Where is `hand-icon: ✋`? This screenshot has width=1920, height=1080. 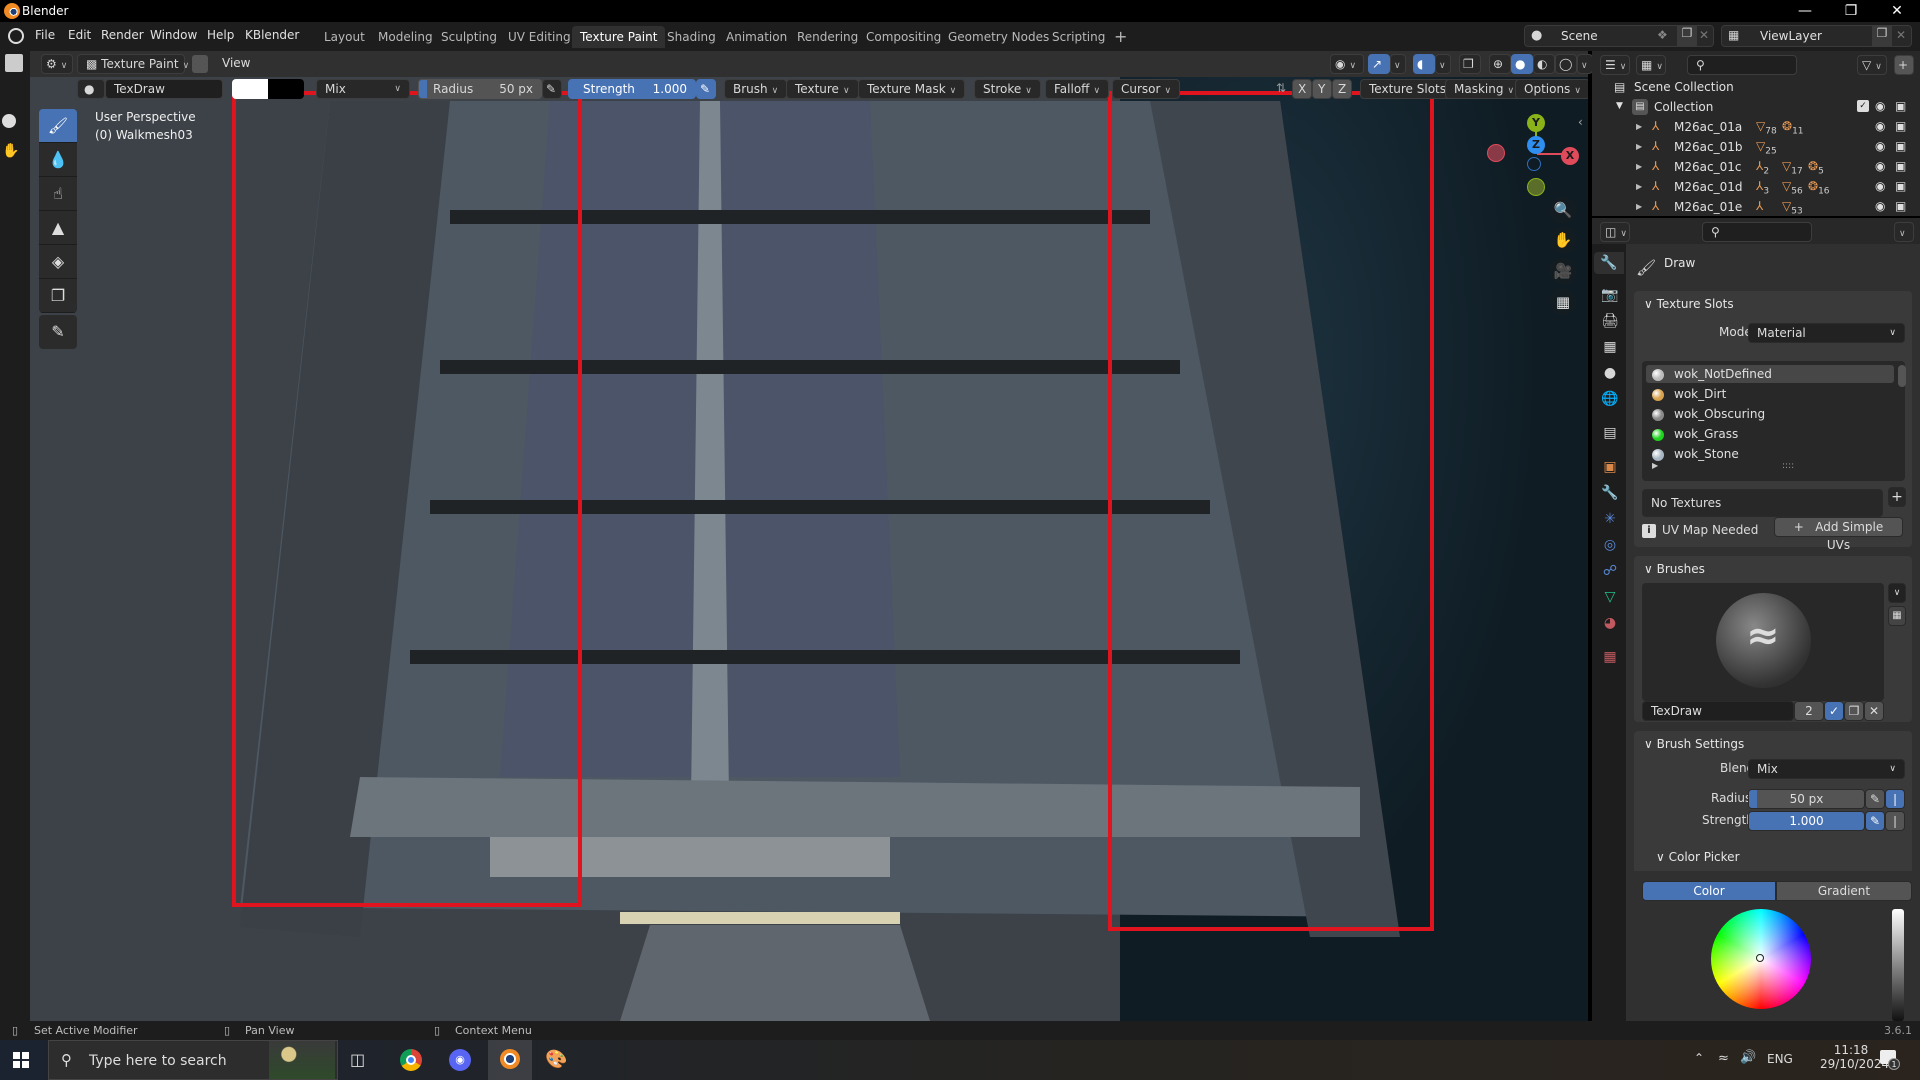 hand-icon: ✋ is located at coordinates (10, 151).